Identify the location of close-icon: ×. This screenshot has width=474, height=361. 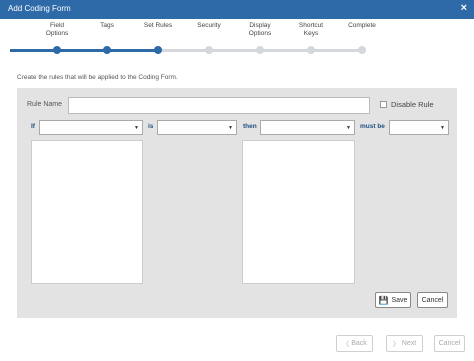
(464, 8).